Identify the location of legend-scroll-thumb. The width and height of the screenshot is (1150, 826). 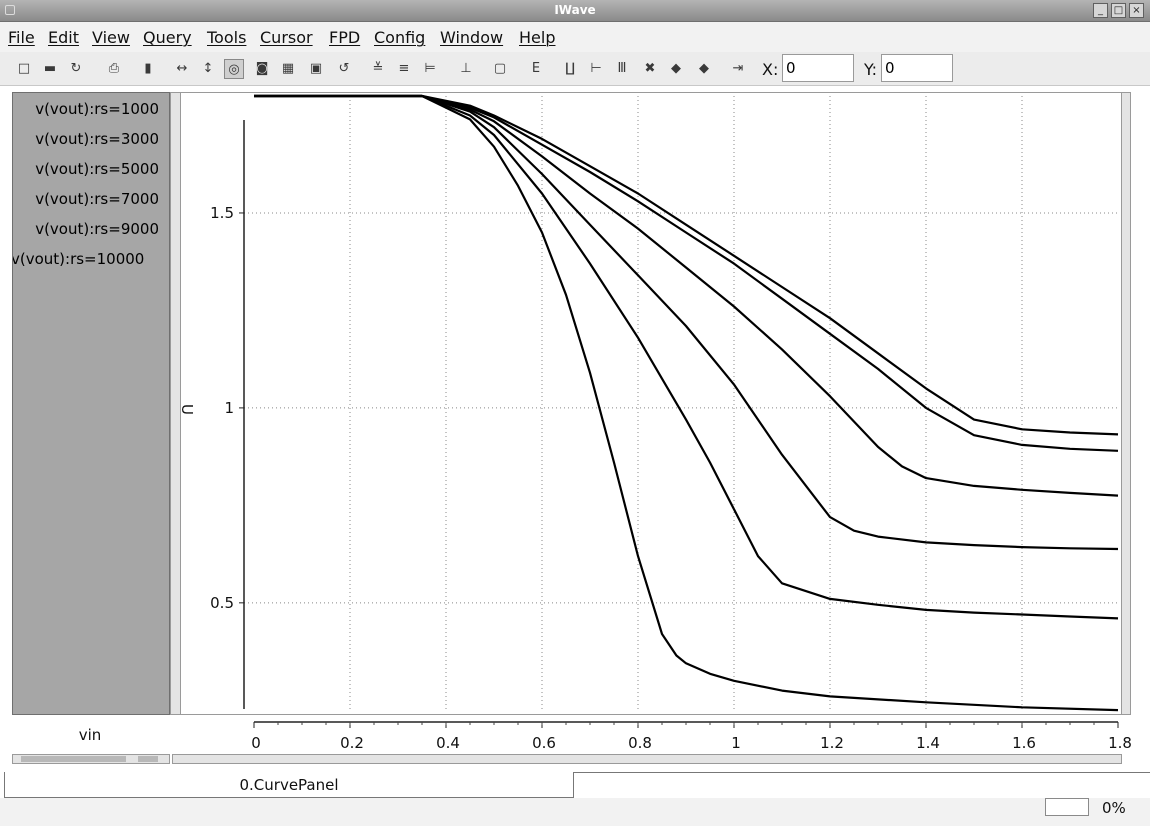
(73, 759).